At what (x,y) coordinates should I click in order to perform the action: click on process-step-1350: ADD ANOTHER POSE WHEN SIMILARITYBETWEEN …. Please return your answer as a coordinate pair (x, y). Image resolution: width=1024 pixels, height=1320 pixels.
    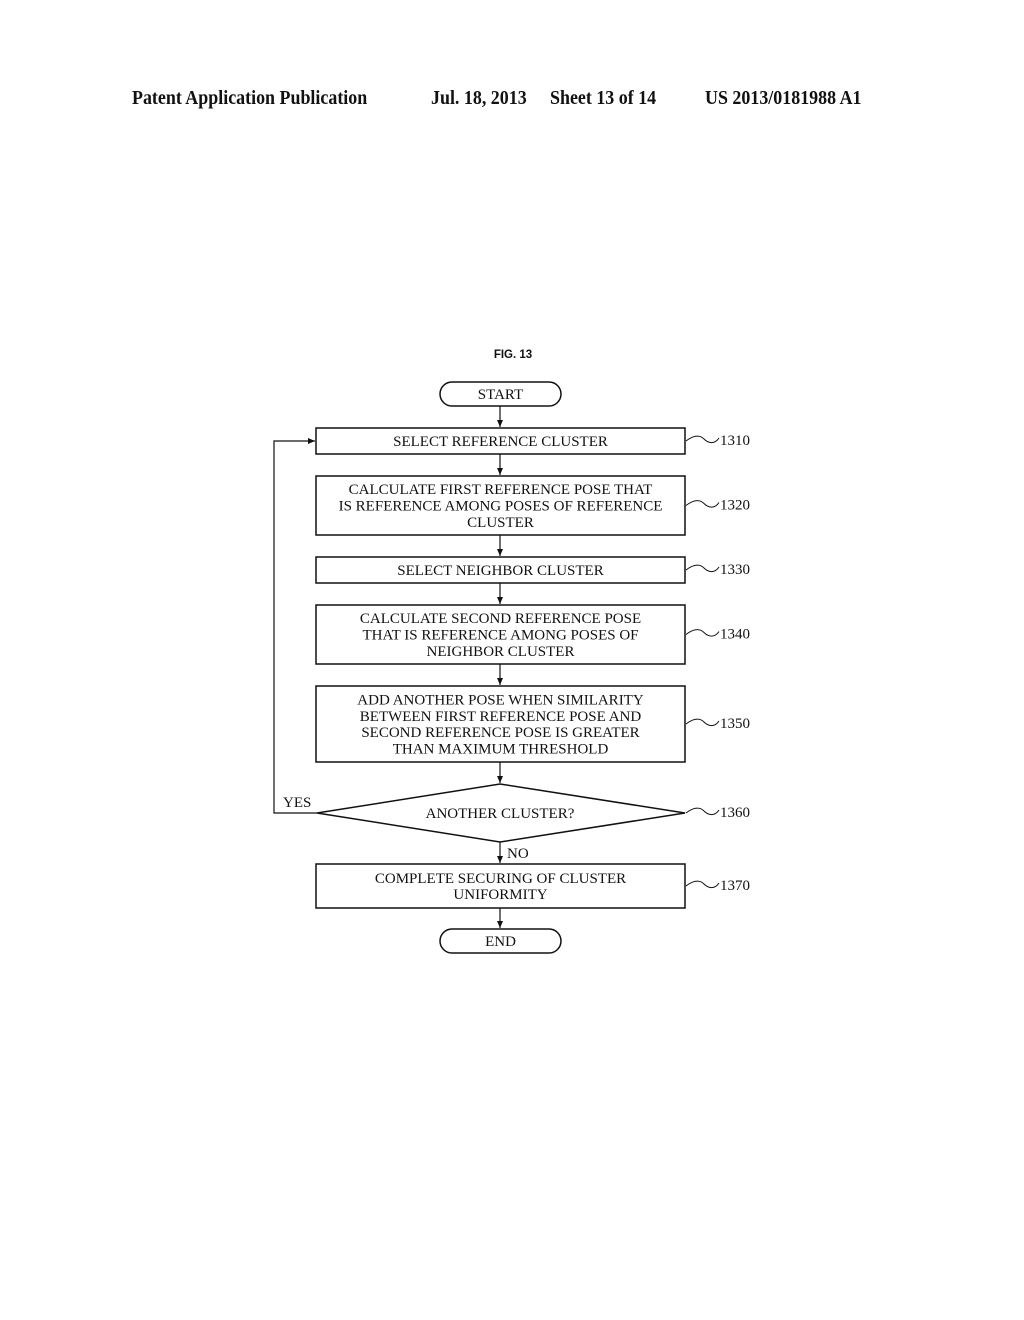
    Looking at the image, I should click on (532, 724).